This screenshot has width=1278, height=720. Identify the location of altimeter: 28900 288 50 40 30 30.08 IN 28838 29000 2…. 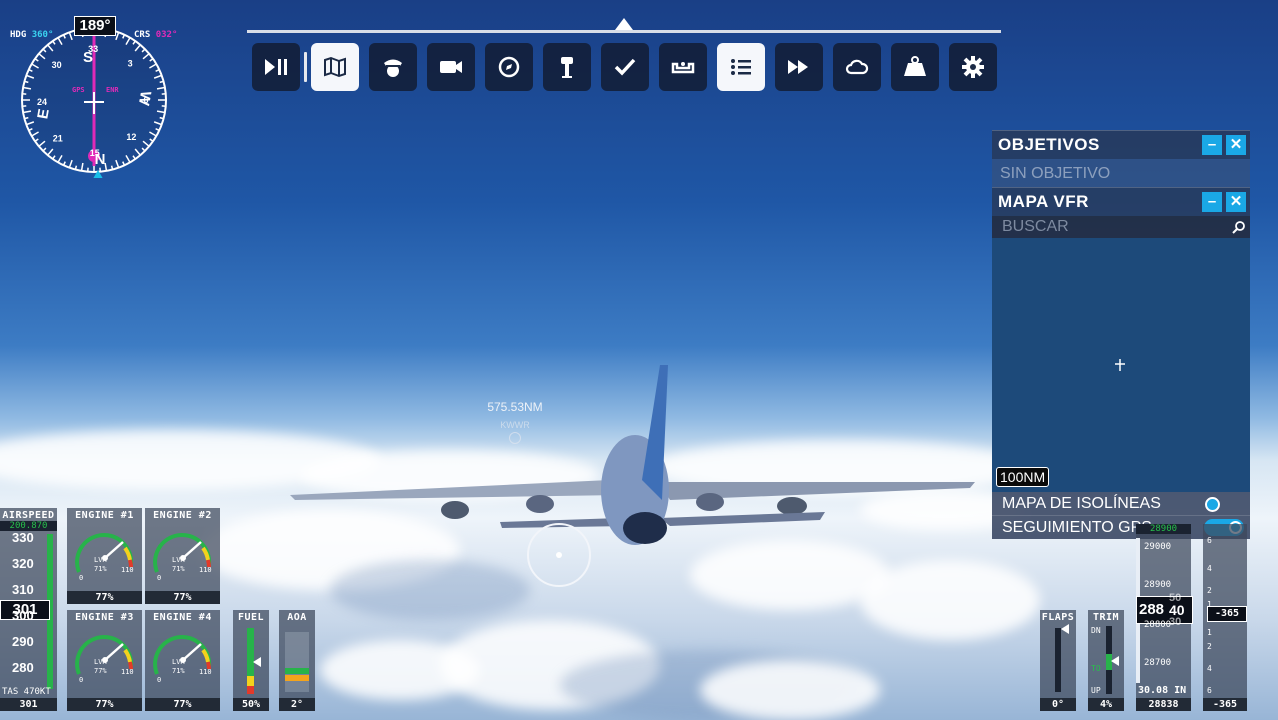
(1164, 617).